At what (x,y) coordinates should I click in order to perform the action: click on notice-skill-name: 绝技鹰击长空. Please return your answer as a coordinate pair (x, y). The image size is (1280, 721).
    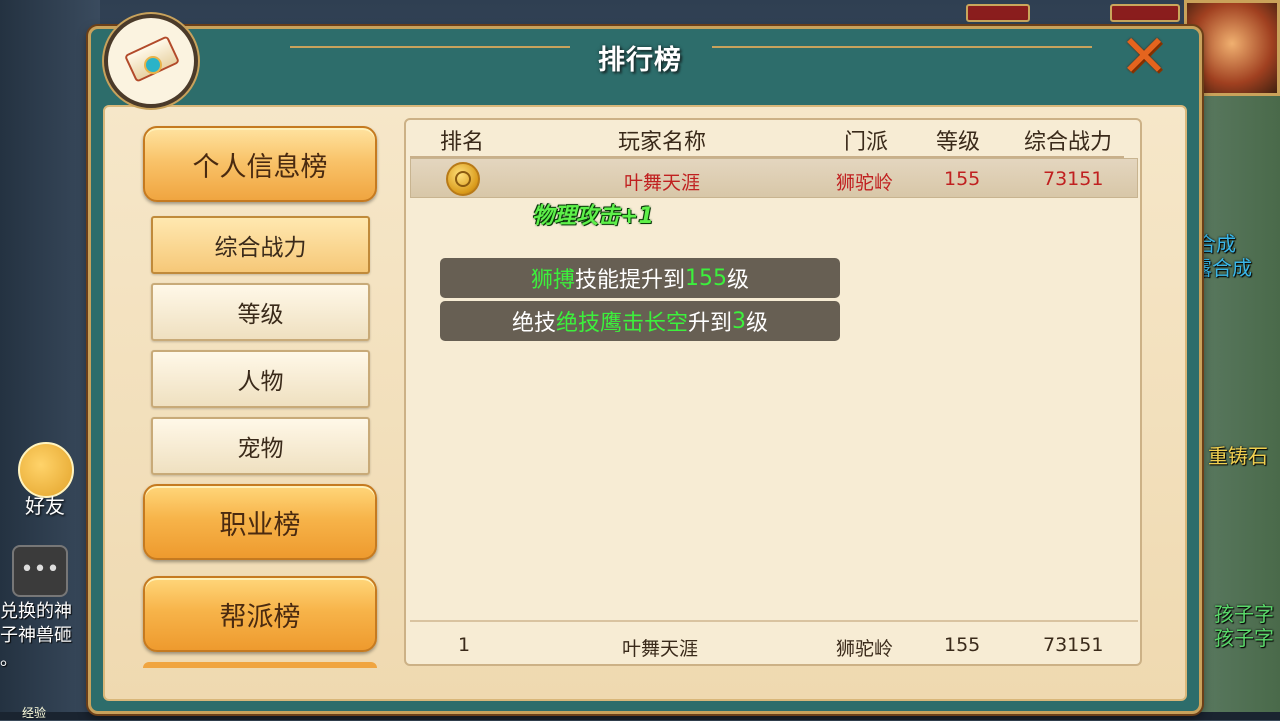
    Looking at the image, I should click on (621, 323).